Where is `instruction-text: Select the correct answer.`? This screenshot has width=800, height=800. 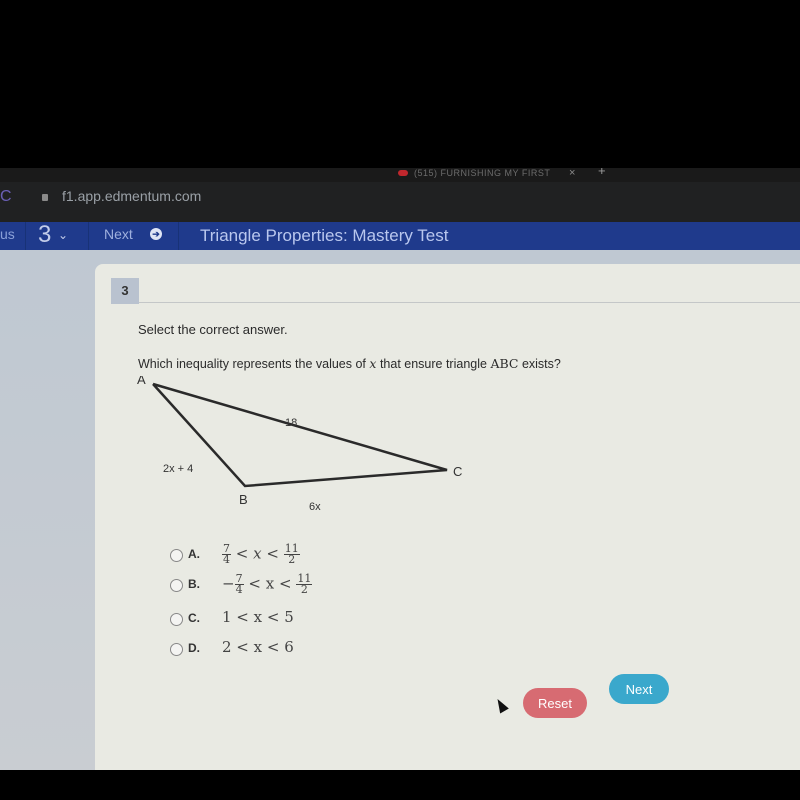 instruction-text: Select the correct answer. is located at coordinates (213, 329).